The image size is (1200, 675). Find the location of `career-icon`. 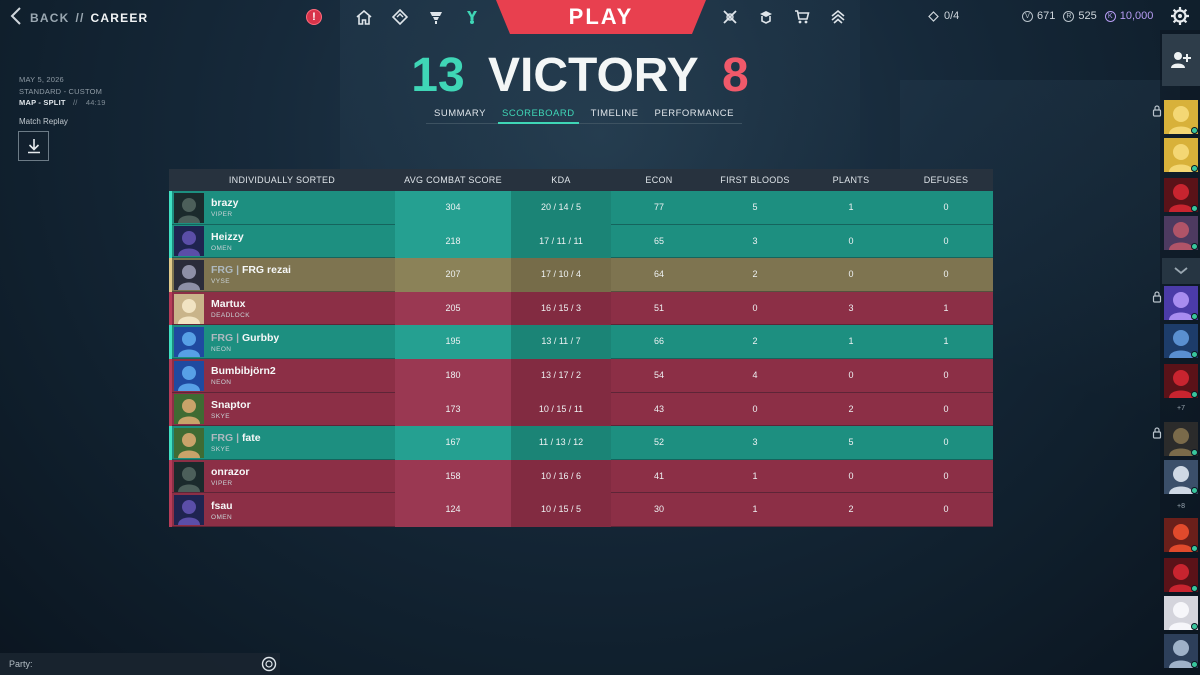

career-icon is located at coordinates (472, 17).